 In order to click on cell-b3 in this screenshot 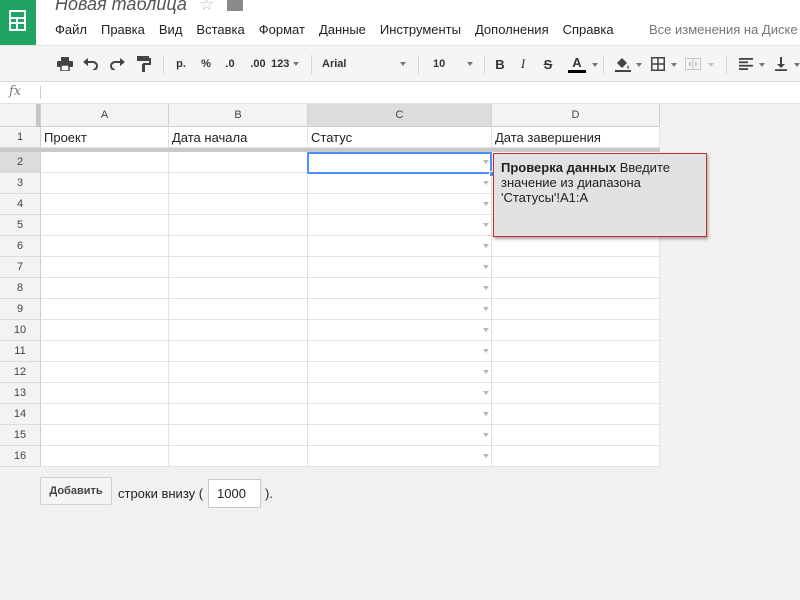, I will do `click(238, 183)`.